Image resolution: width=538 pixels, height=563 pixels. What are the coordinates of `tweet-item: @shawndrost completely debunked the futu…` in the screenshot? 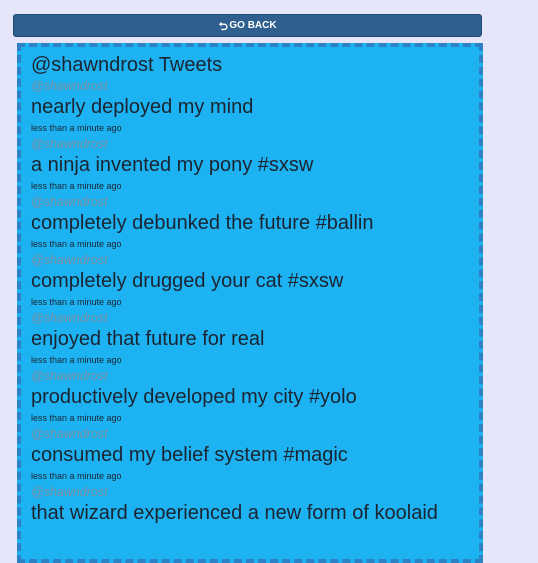 It's located at (255, 223).